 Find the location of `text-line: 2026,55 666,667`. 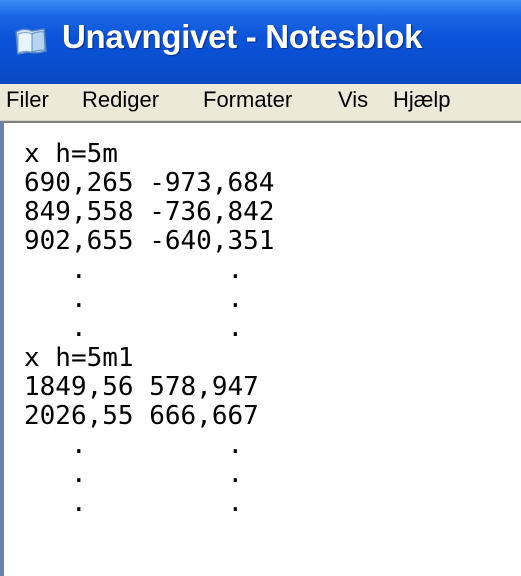

text-line: 2026,55 666,667 is located at coordinates (141, 416).